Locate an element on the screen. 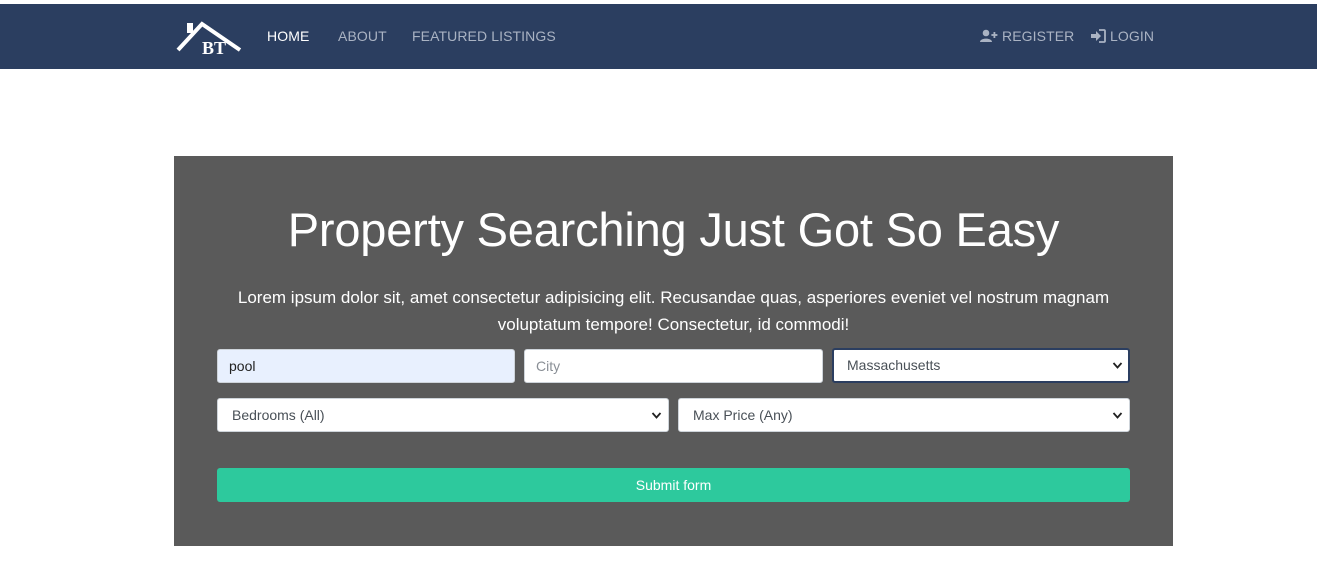  logo-text: BT is located at coordinates (214, 47).